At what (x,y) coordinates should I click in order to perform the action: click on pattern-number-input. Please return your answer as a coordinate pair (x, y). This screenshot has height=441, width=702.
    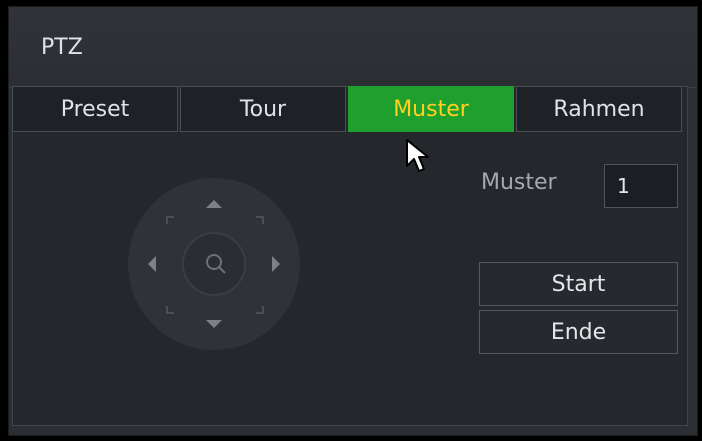
    Looking at the image, I should click on (641, 186).